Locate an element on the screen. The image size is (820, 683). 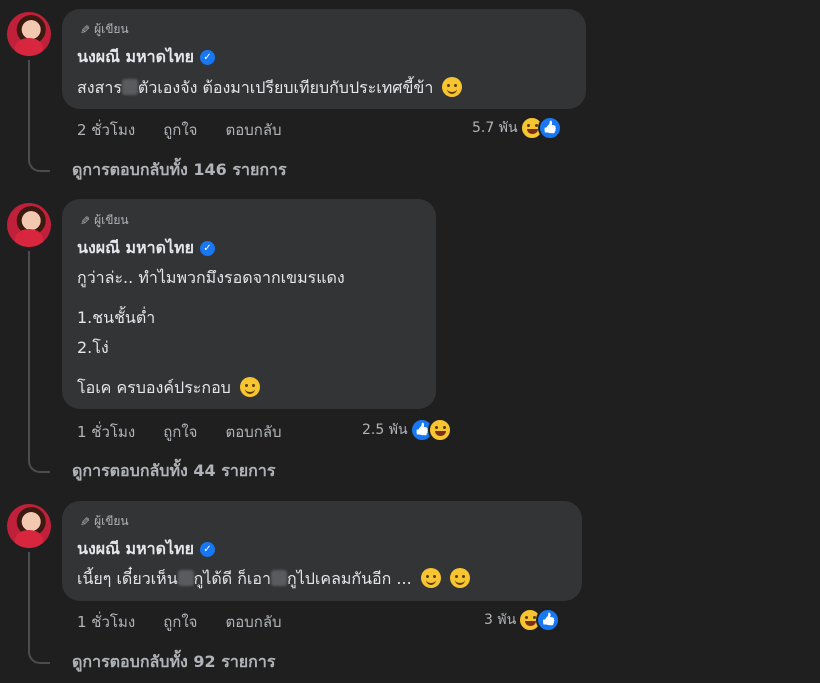
smirk-emoji-icon is located at coordinates (249, 387).